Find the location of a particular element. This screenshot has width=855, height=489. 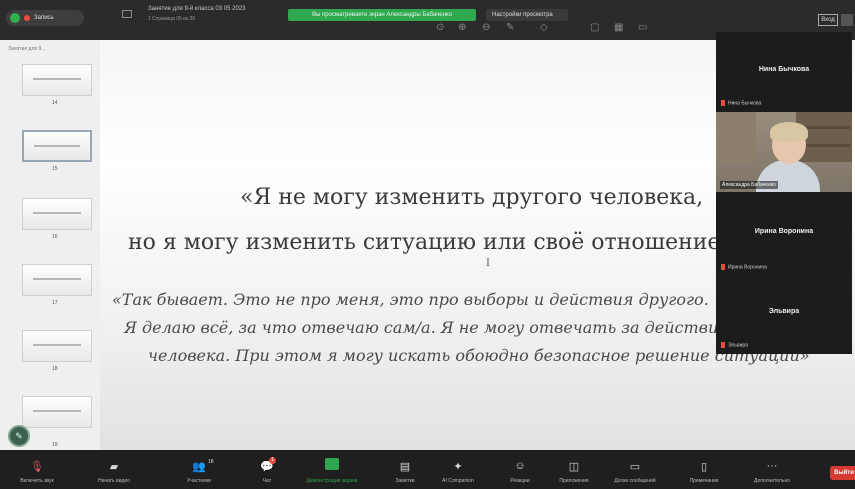

participants-button: 👥 18 Участники is located at coordinates (199, 469).